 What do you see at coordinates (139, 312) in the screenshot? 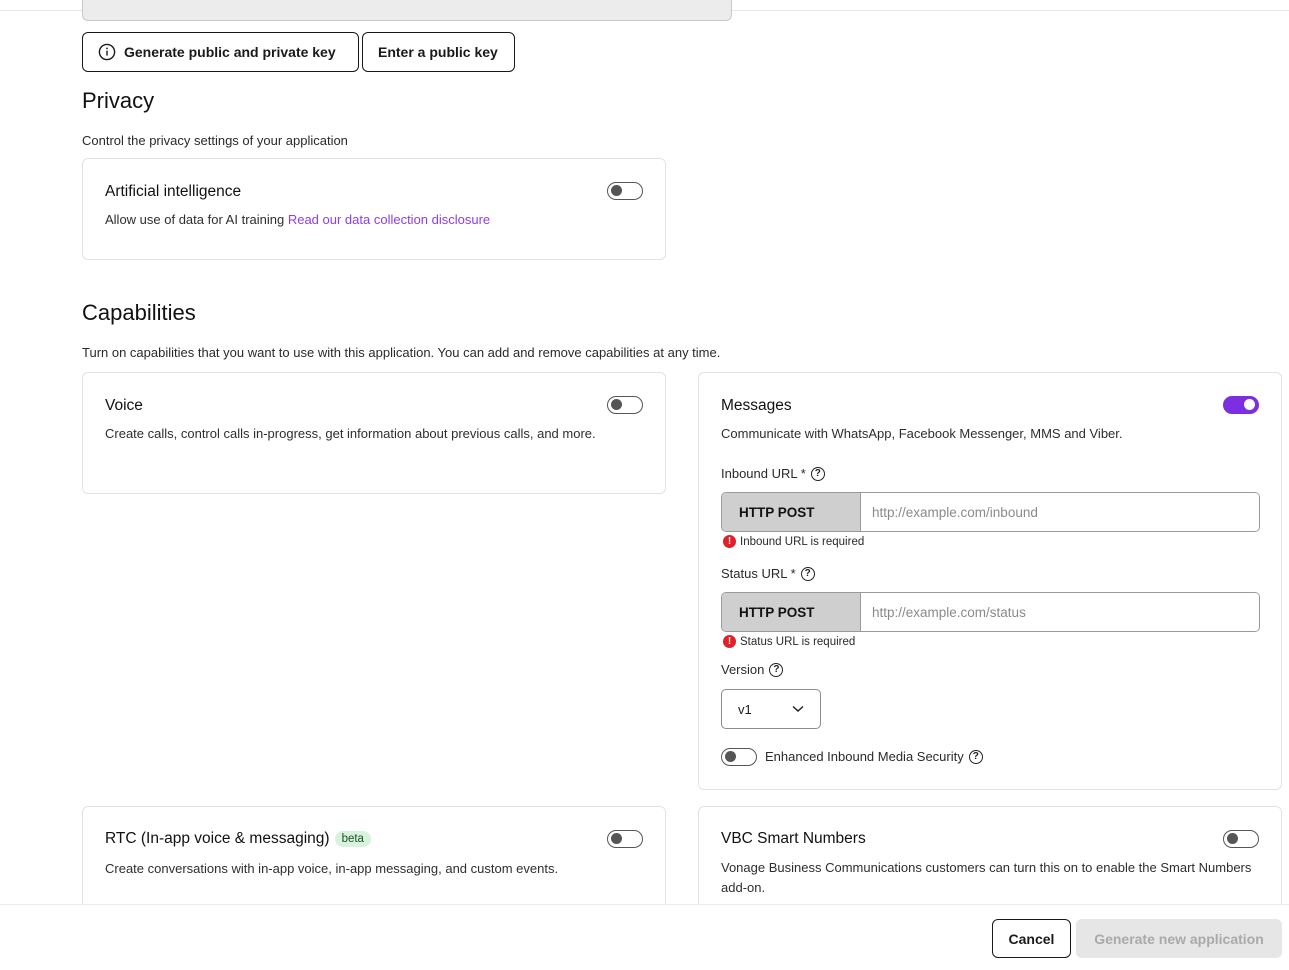
I see `capabilities-heading: Capabilities` at bounding box center [139, 312].